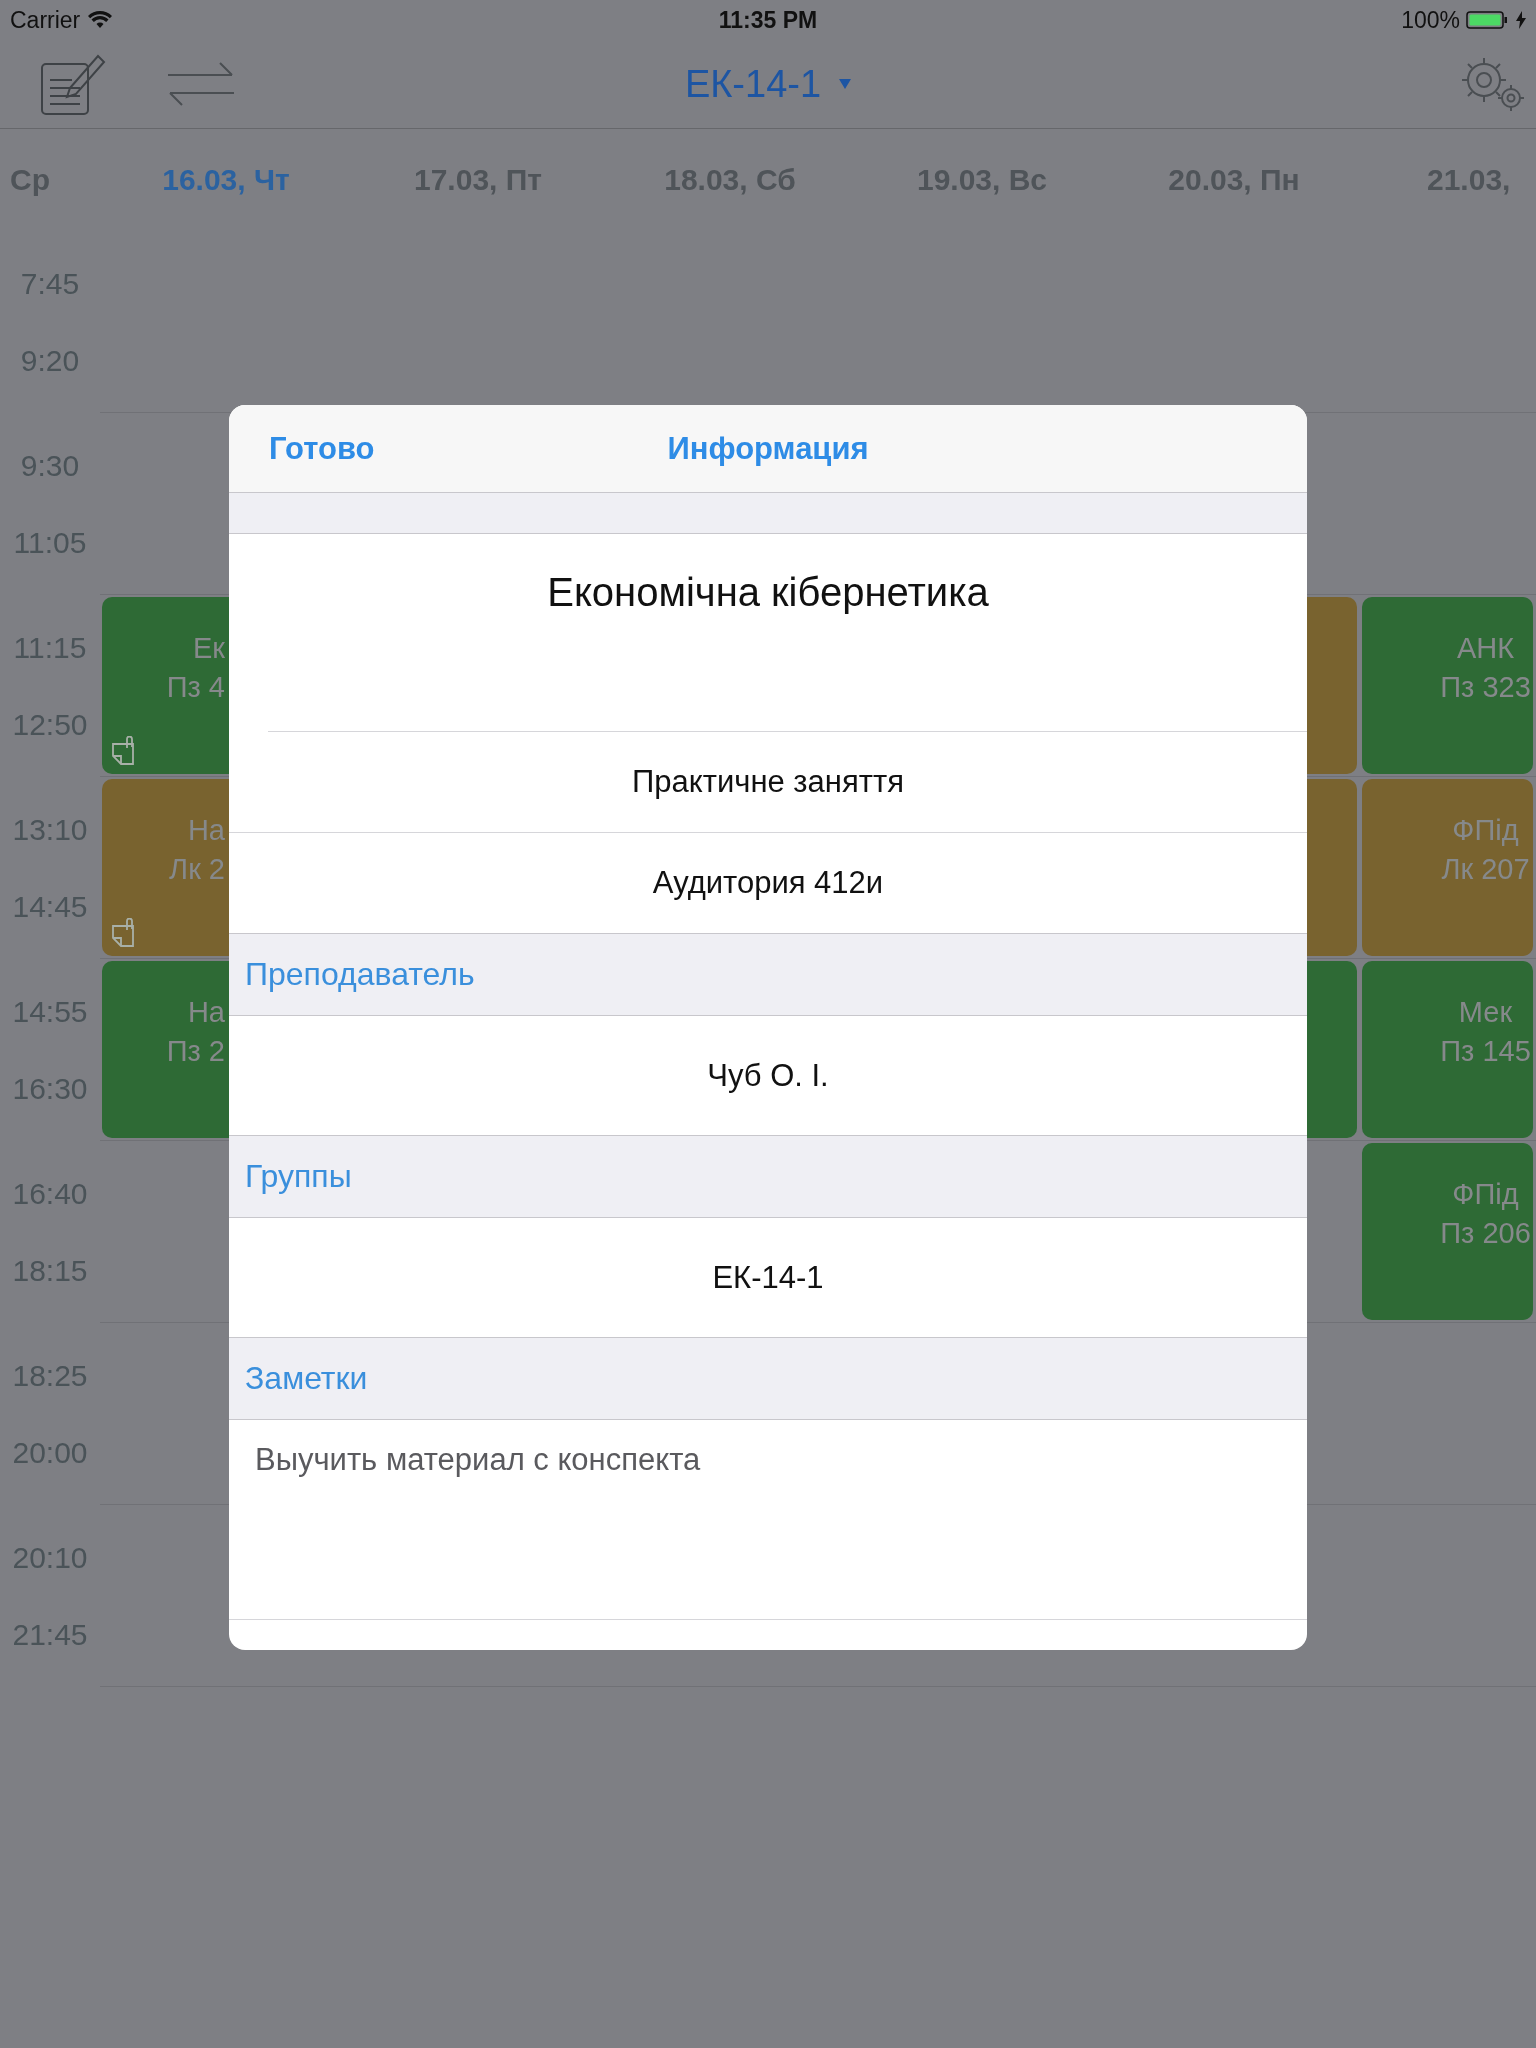  I want to click on clock-text: 11:35 PM, so click(768, 20).